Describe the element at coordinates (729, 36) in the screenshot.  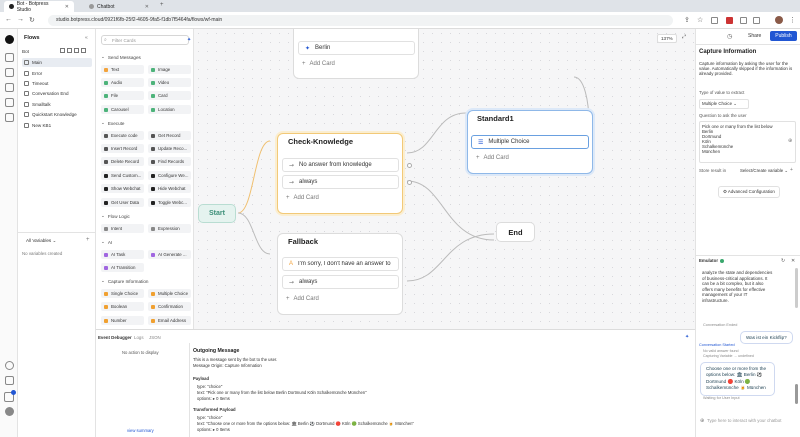
I see `history-icon: ◷` at that location.